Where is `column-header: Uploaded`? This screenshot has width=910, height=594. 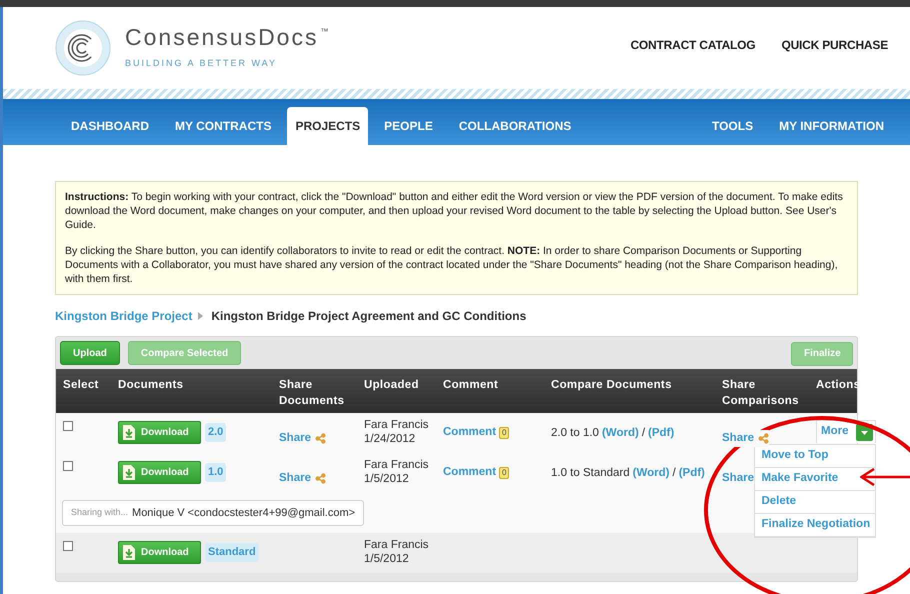
column-header: Uploaded is located at coordinates (392, 385).